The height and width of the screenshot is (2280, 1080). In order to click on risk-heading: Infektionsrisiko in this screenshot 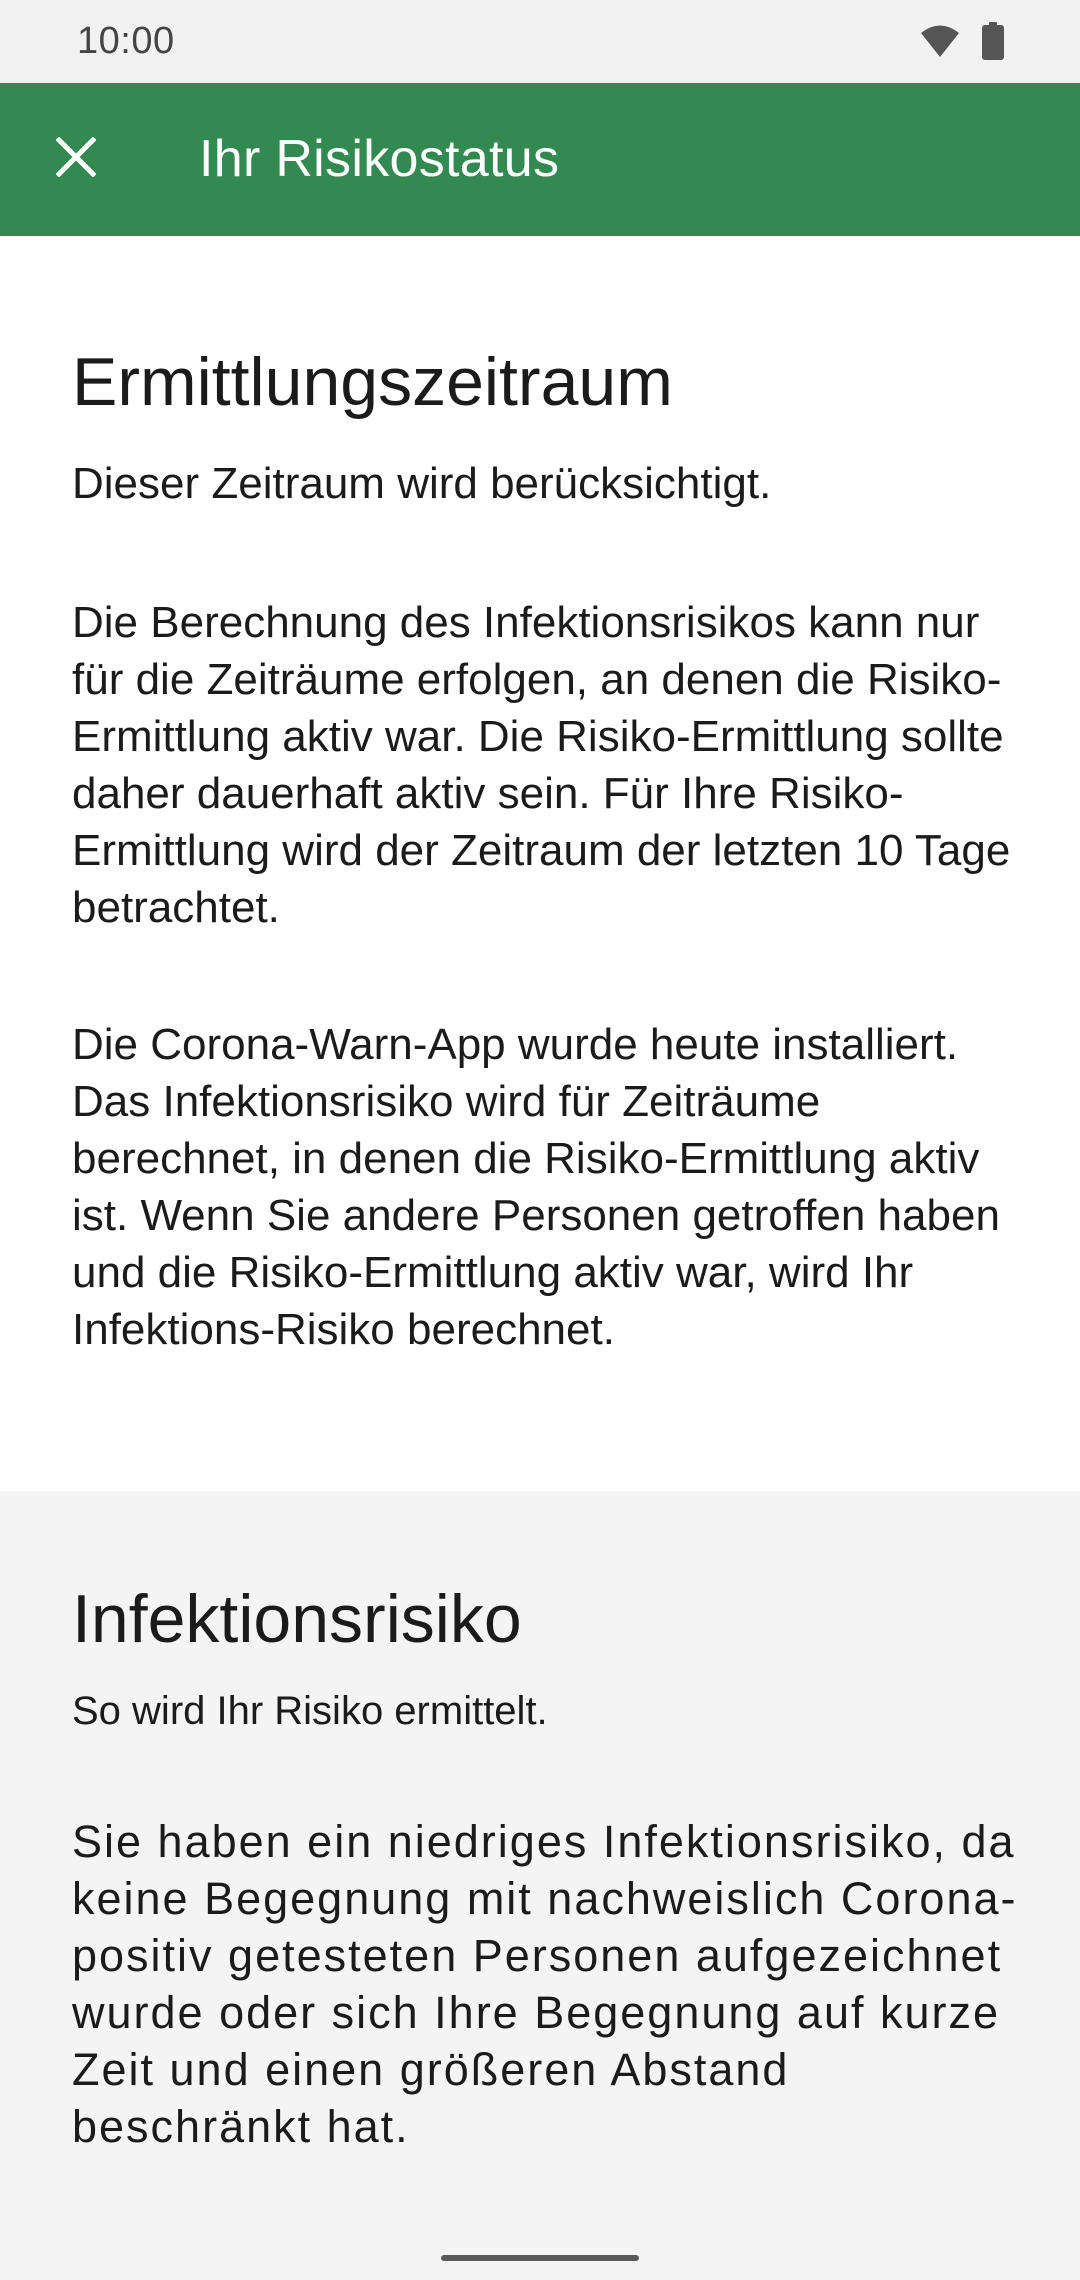, I will do `click(297, 1619)`.